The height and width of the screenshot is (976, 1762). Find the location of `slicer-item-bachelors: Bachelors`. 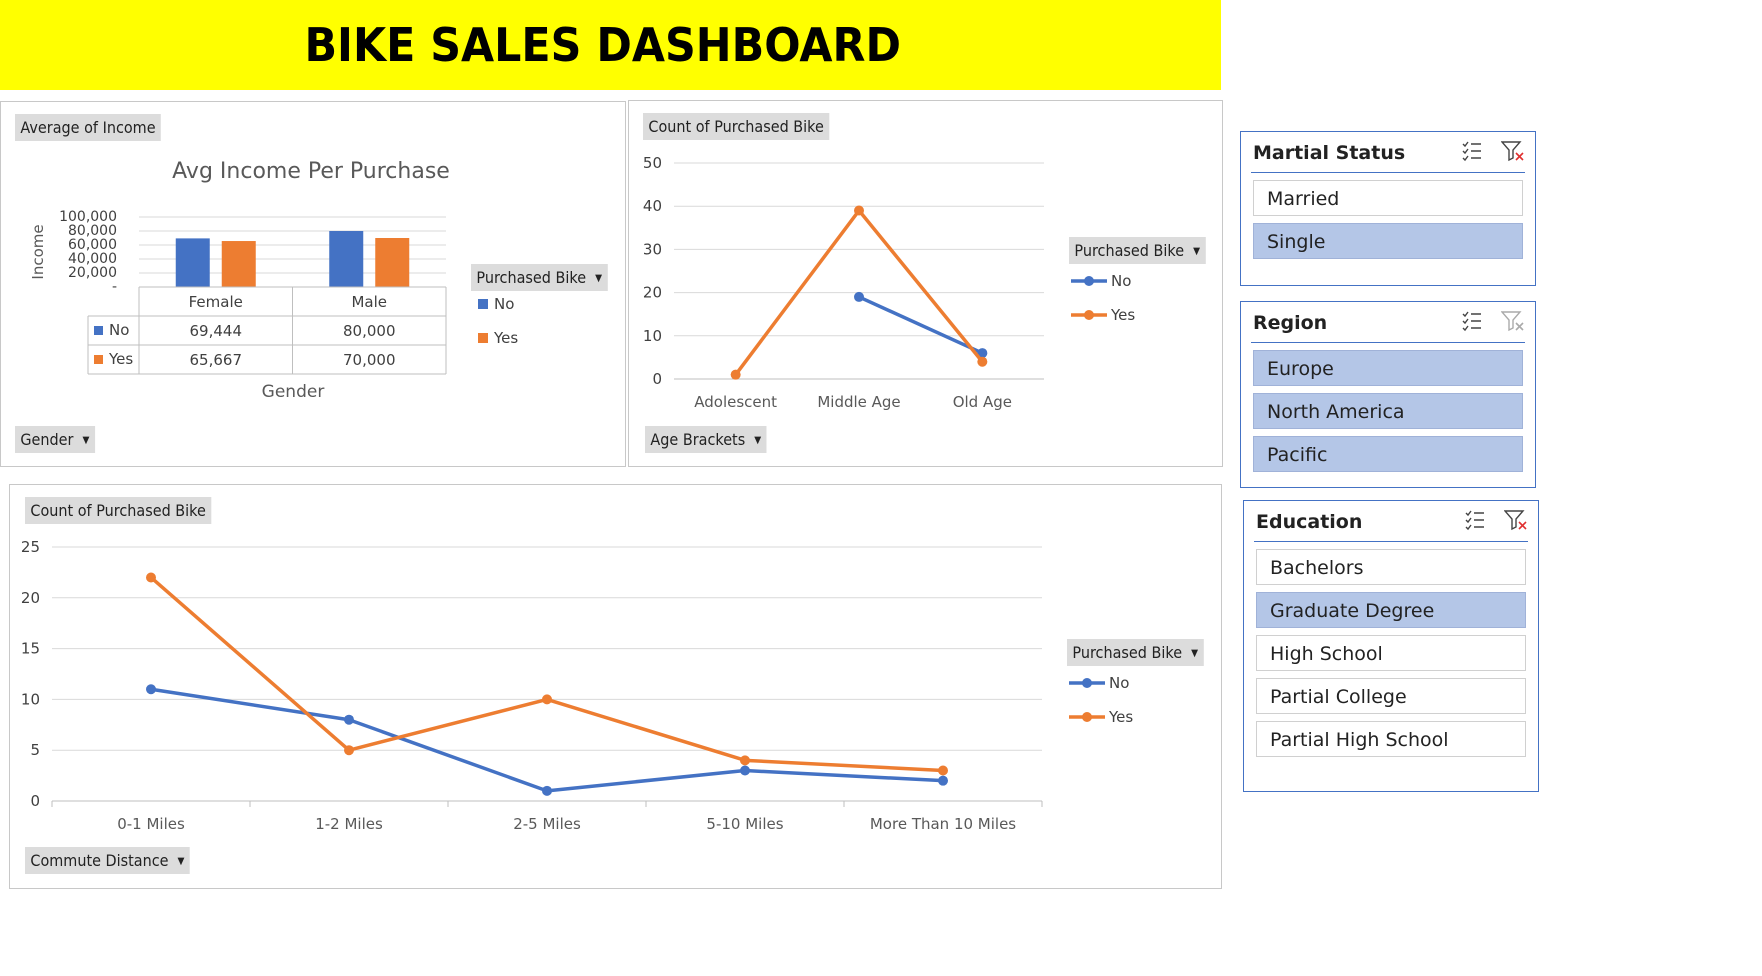

slicer-item-bachelors: Bachelors is located at coordinates (1391, 567).